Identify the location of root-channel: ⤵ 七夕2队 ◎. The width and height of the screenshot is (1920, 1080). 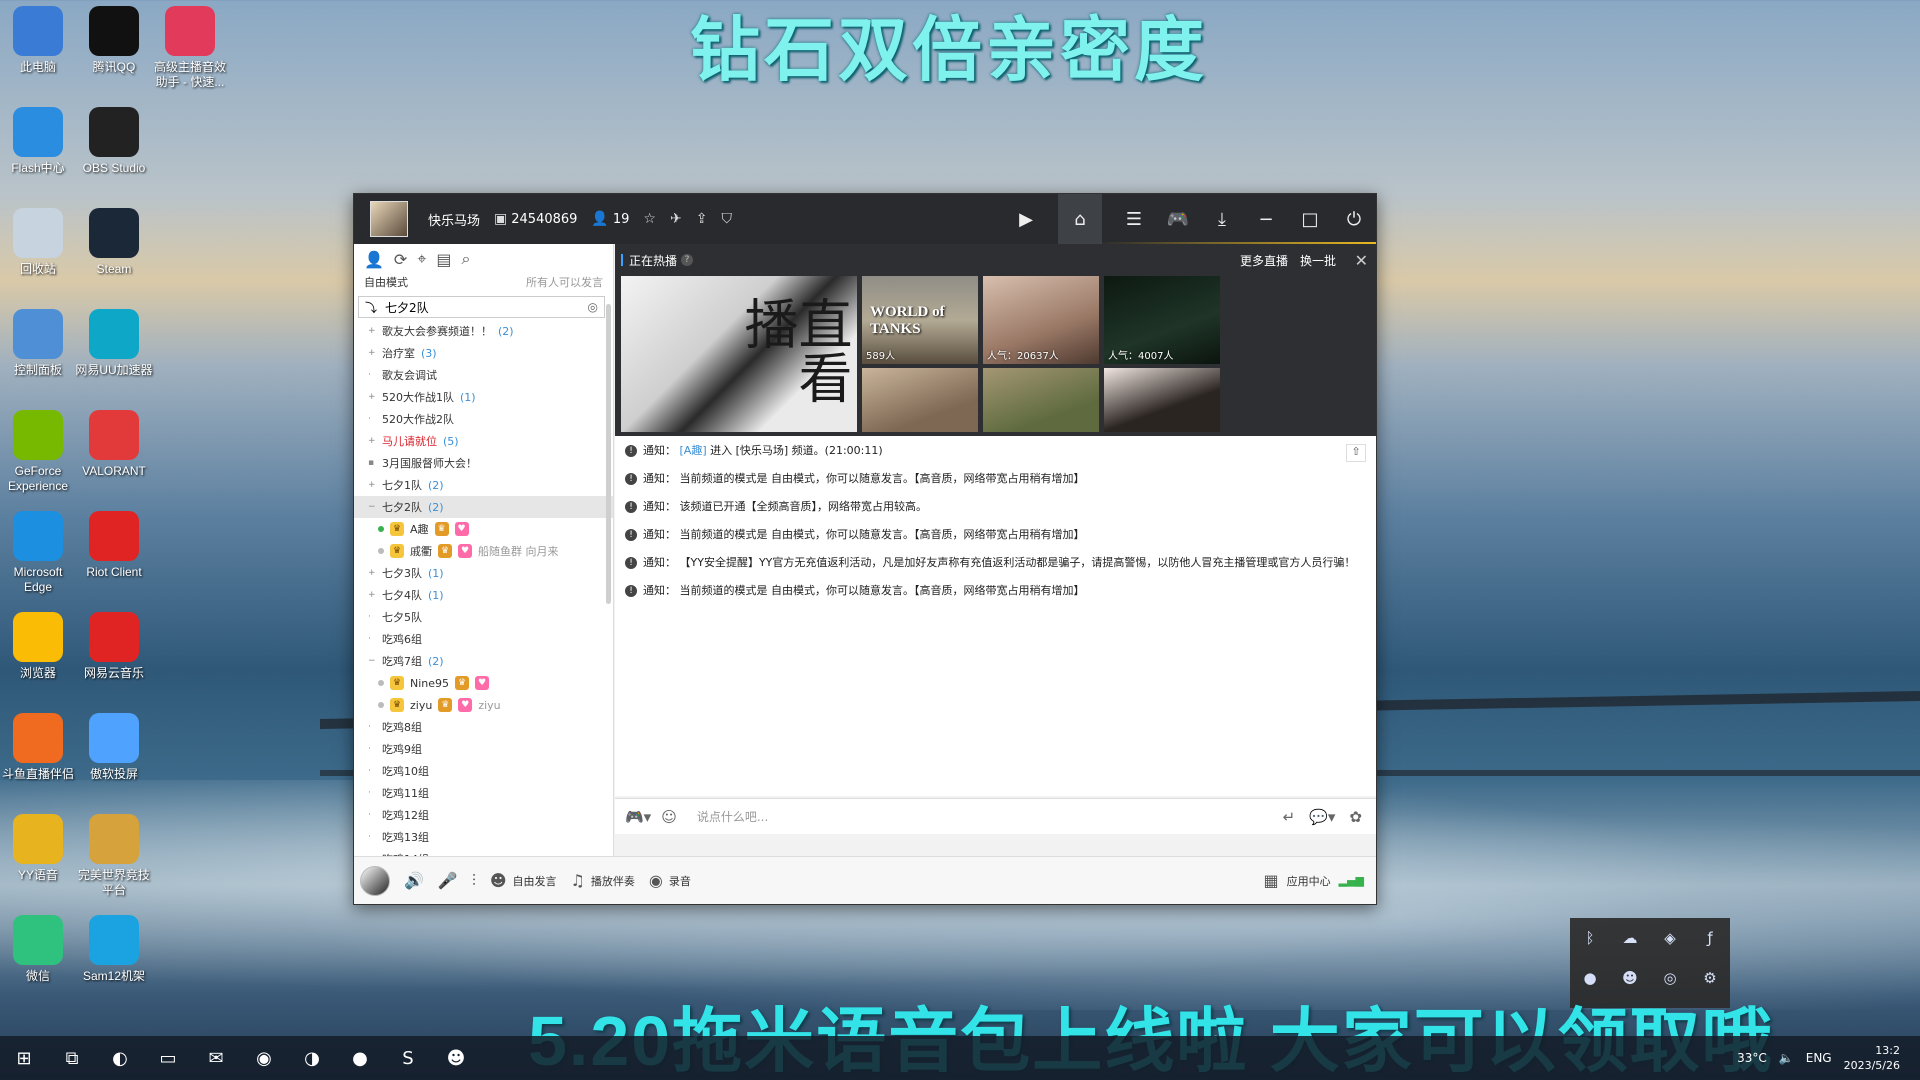
(481, 307).